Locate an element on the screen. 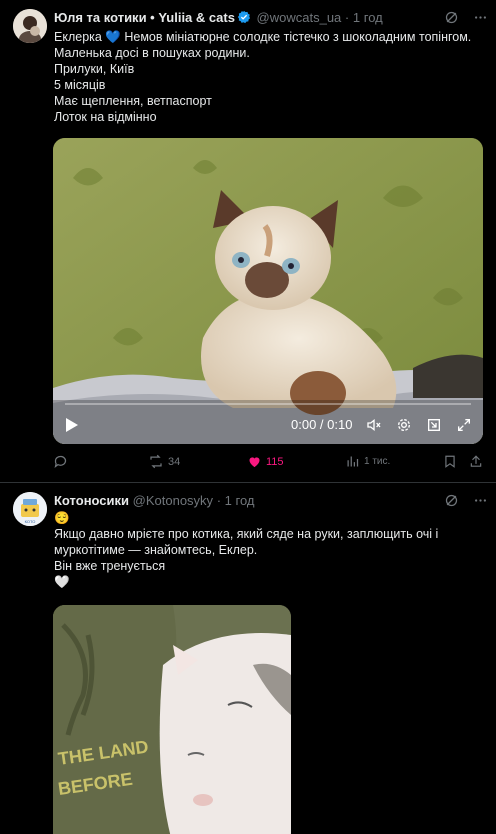 This screenshot has width=496, height=834. play-icon is located at coordinates (72, 427).